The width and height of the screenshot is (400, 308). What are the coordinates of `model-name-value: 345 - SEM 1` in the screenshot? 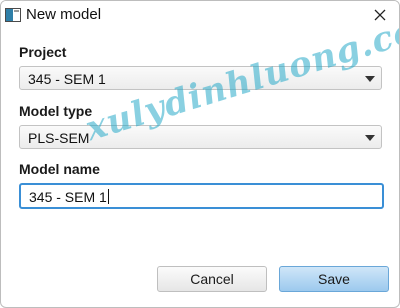 It's located at (68, 197).